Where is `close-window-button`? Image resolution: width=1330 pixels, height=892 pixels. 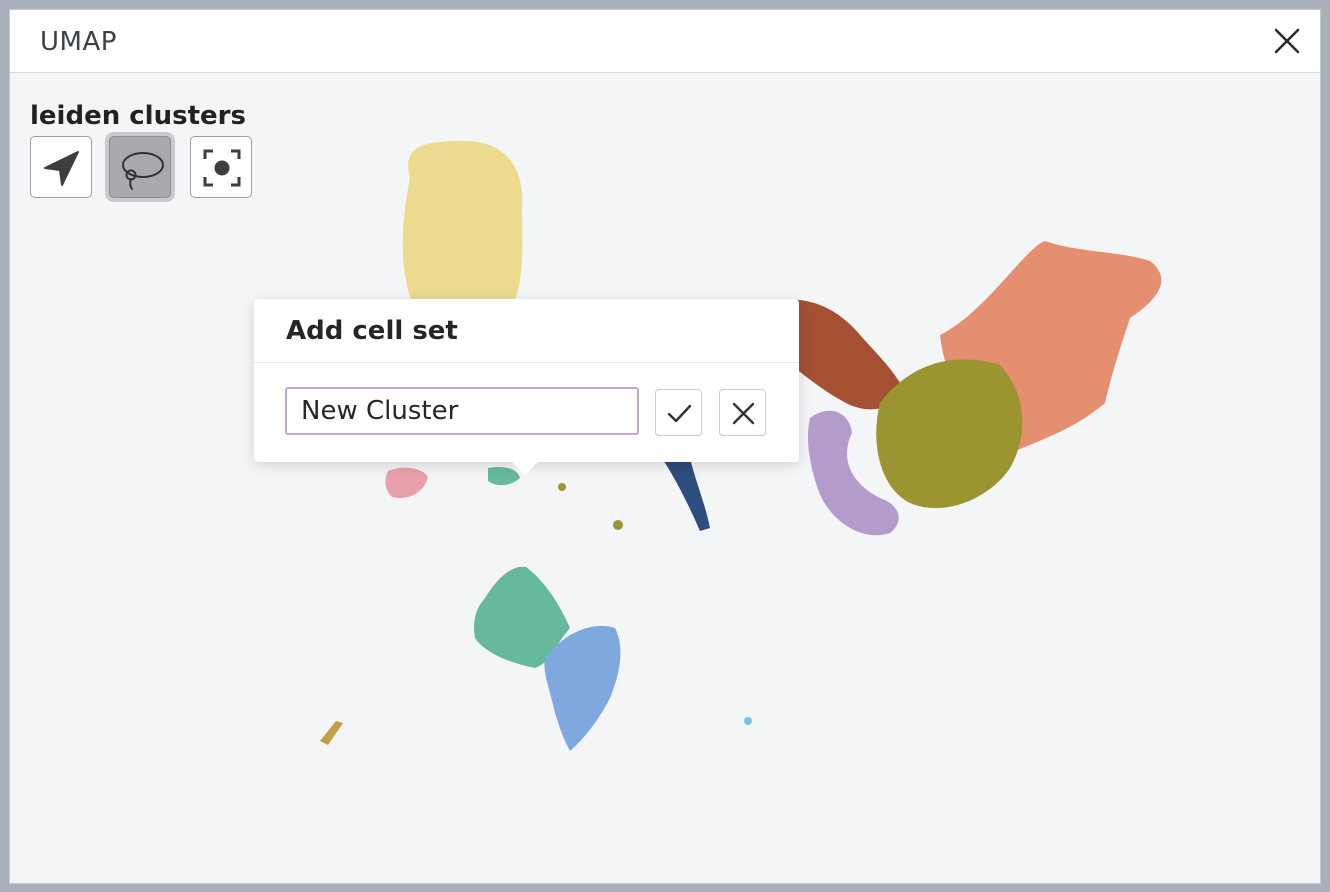
close-window-button is located at coordinates (1287, 41).